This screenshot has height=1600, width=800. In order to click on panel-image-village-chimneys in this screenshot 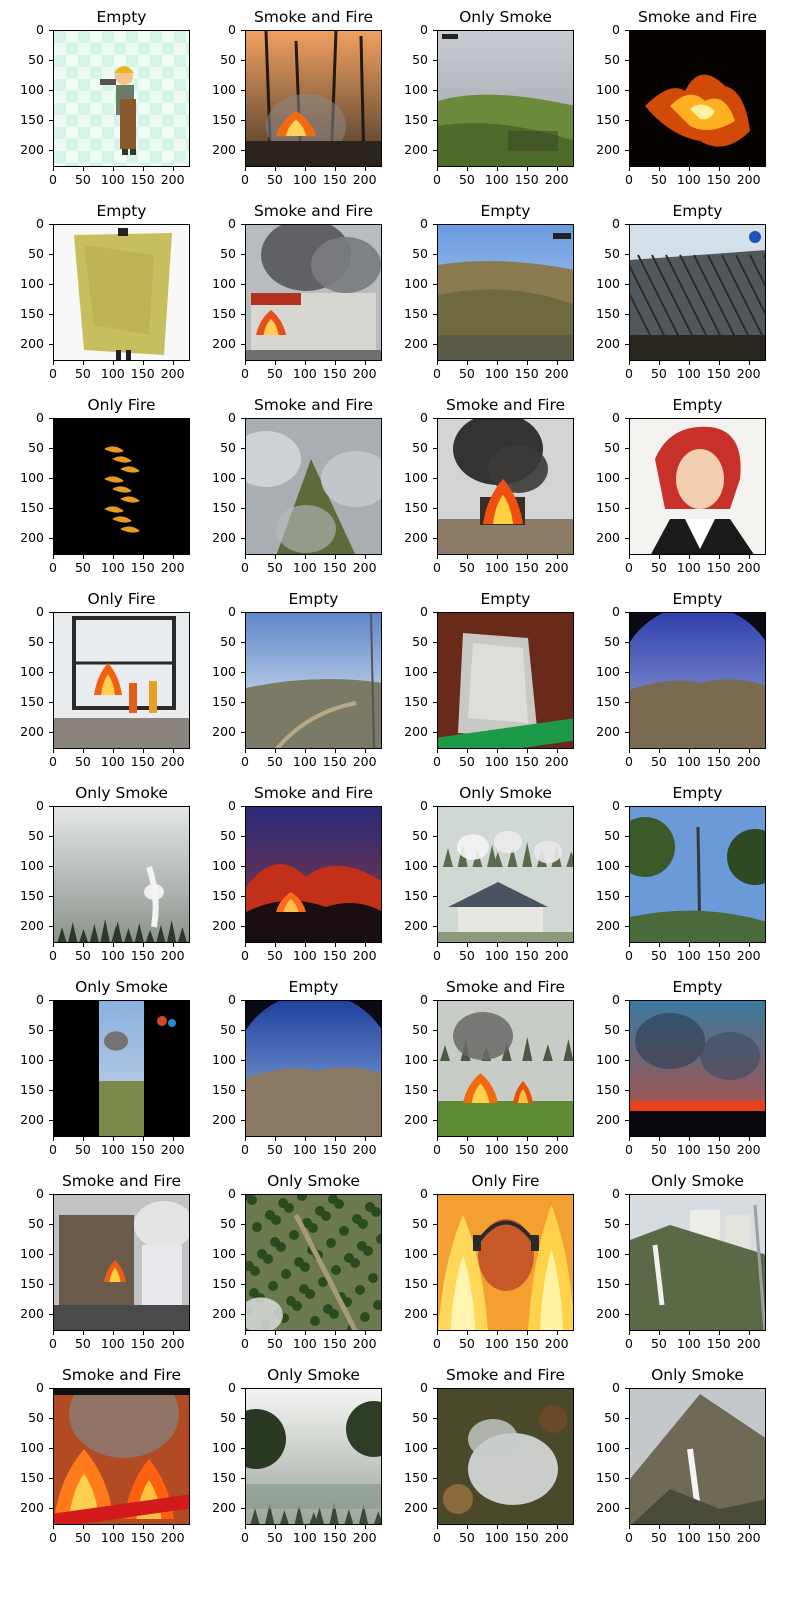, I will do `click(505, 874)`.